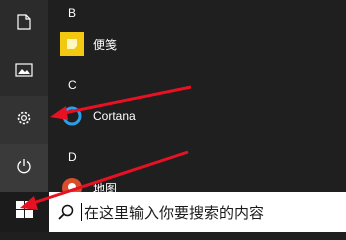  Describe the element at coordinates (88, 44) in the screenshot. I see `app-sticky-notes: 便笺` at that location.